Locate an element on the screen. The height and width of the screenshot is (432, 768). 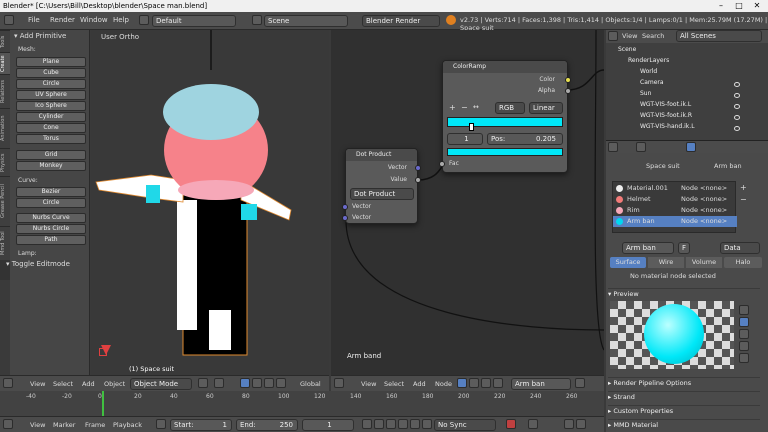
color-gradient is located at coordinates (505, 122).